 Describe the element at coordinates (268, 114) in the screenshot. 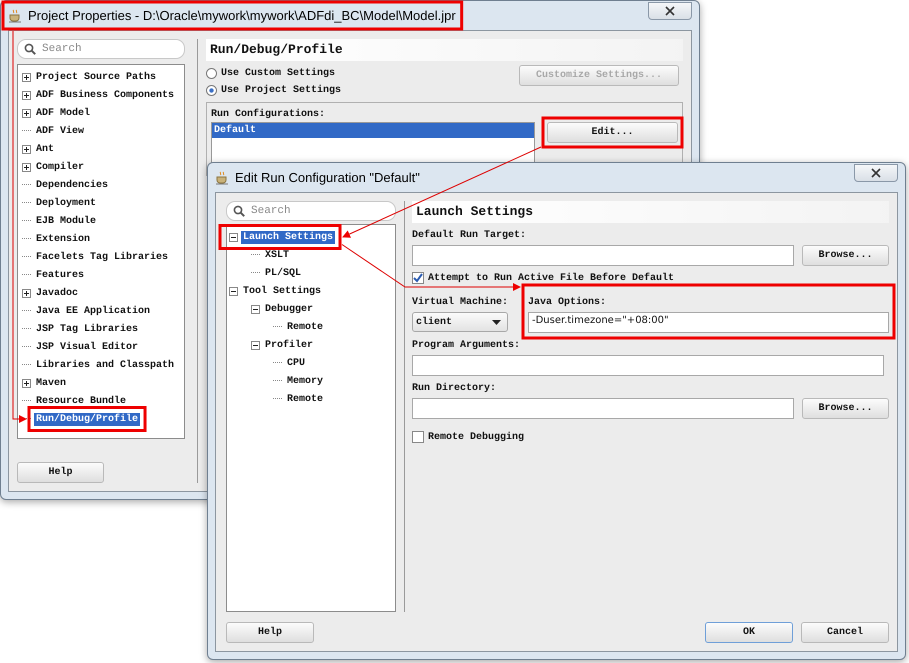

I see `run-configurations-label: Run Configurations:` at that location.